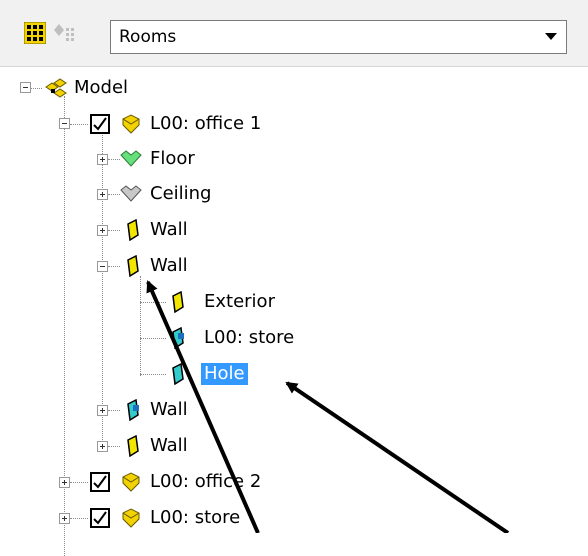  I want to click on tree-item-office2: L00: office 2, so click(205, 482).